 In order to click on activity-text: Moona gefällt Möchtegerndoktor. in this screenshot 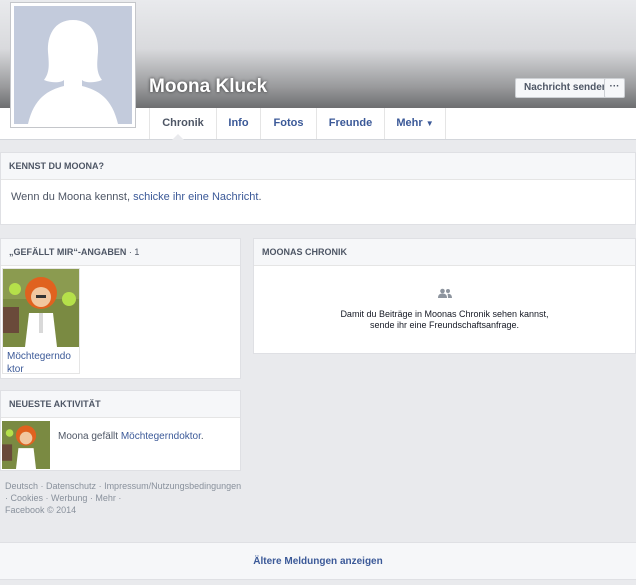, I will do `click(131, 436)`.